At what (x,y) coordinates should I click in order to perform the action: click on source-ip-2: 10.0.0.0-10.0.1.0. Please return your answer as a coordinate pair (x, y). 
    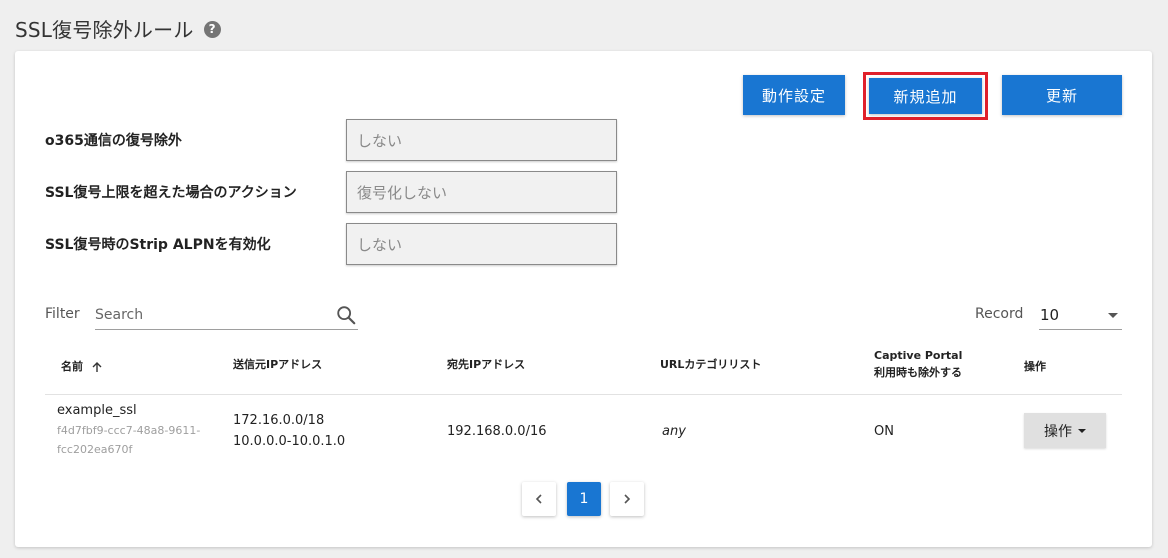
    Looking at the image, I should click on (289, 441).